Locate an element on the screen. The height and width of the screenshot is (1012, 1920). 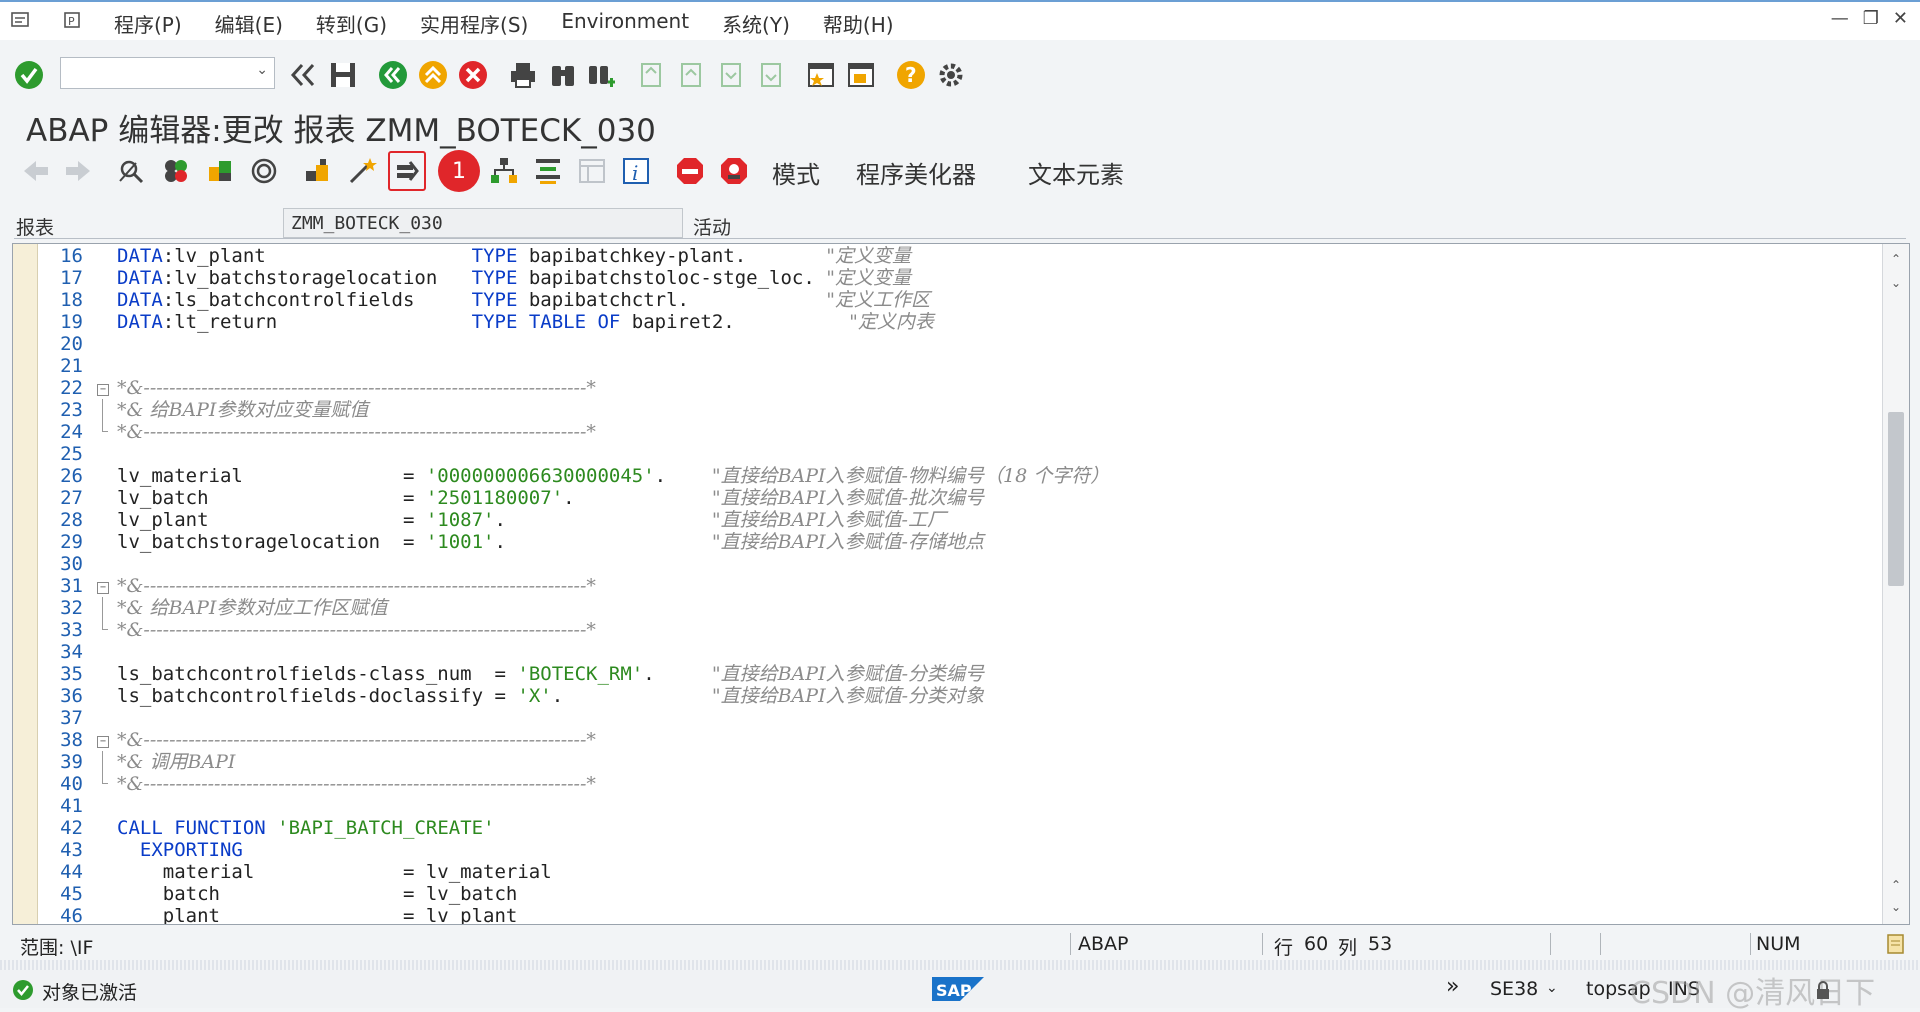
next-page-icon is located at coordinates (731, 75).